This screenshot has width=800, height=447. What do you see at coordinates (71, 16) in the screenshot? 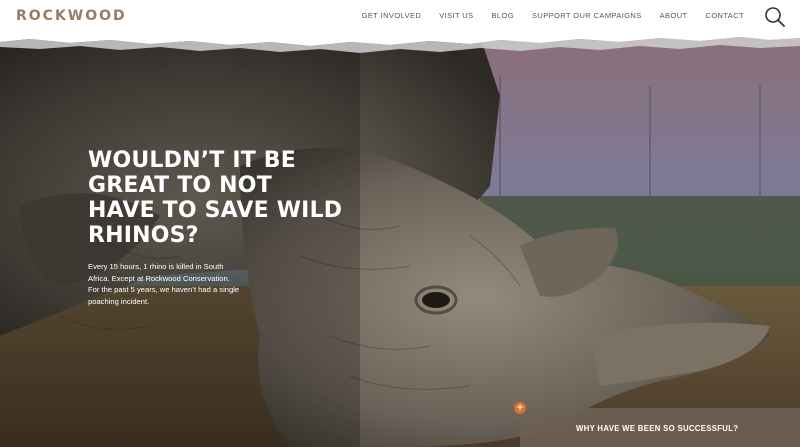
I see `logo: ROCKWOOD` at bounding box center [71, 16].